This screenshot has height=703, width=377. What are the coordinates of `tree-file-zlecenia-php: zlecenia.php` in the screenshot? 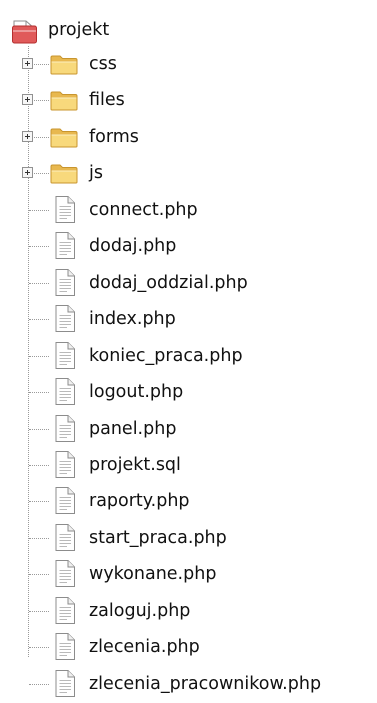 It's located at (188, 647).